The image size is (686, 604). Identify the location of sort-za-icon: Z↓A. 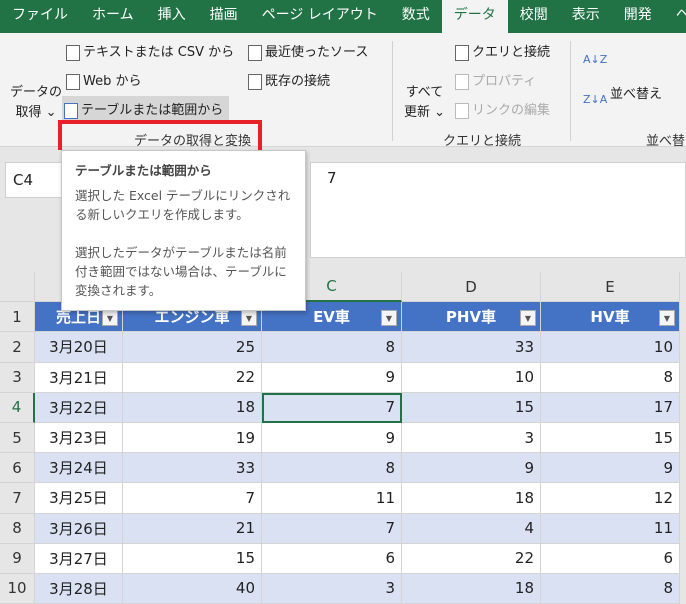
(595, 99).